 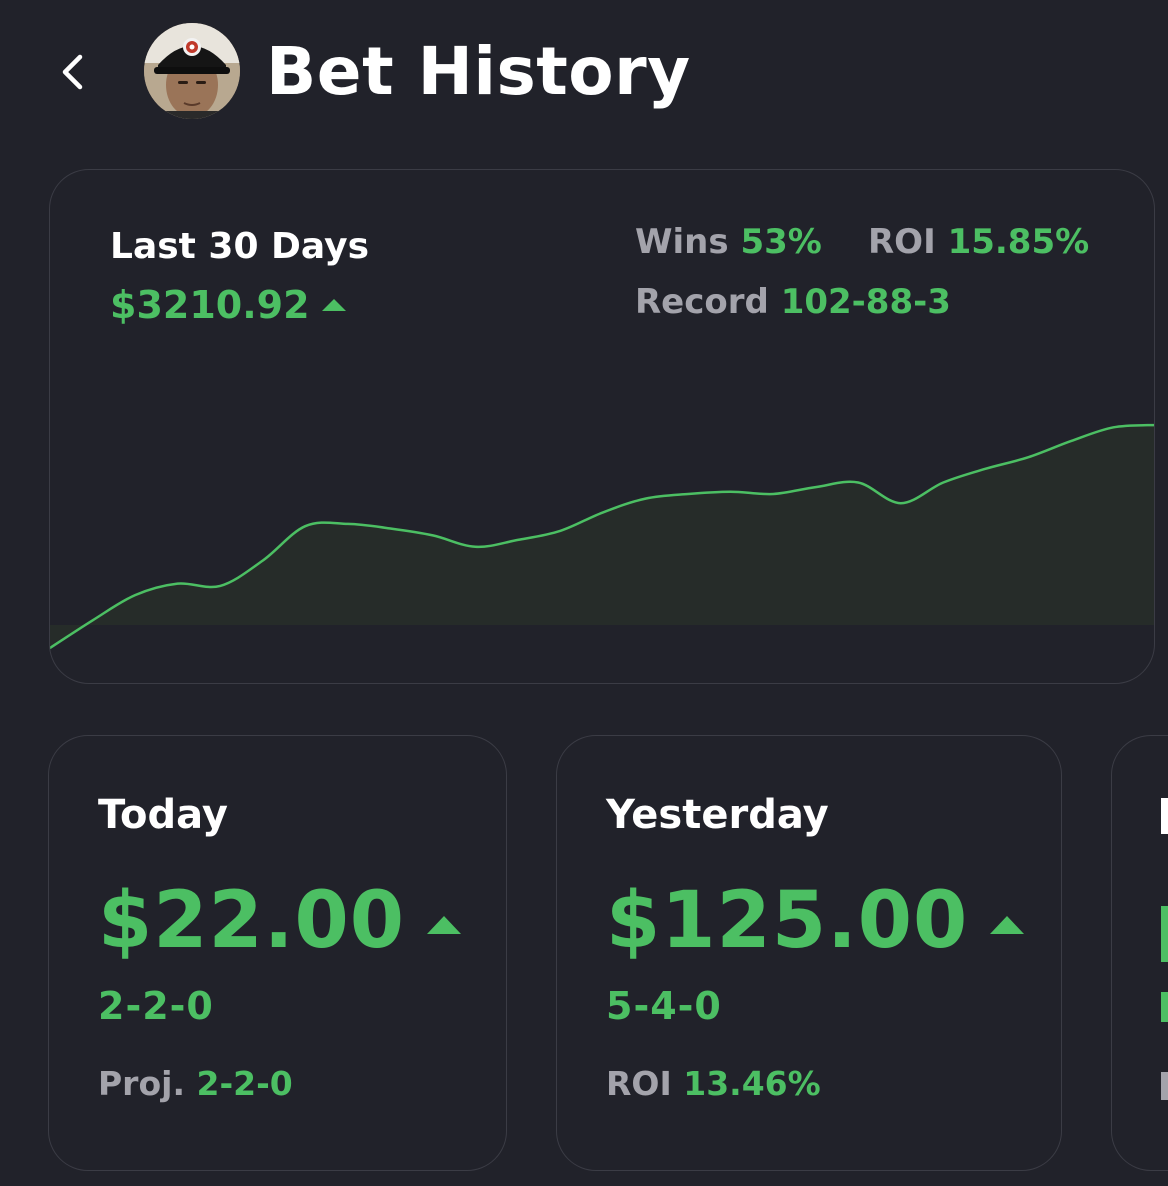 I want to click on projection-label: Proj., so click(x=141, y=1083).